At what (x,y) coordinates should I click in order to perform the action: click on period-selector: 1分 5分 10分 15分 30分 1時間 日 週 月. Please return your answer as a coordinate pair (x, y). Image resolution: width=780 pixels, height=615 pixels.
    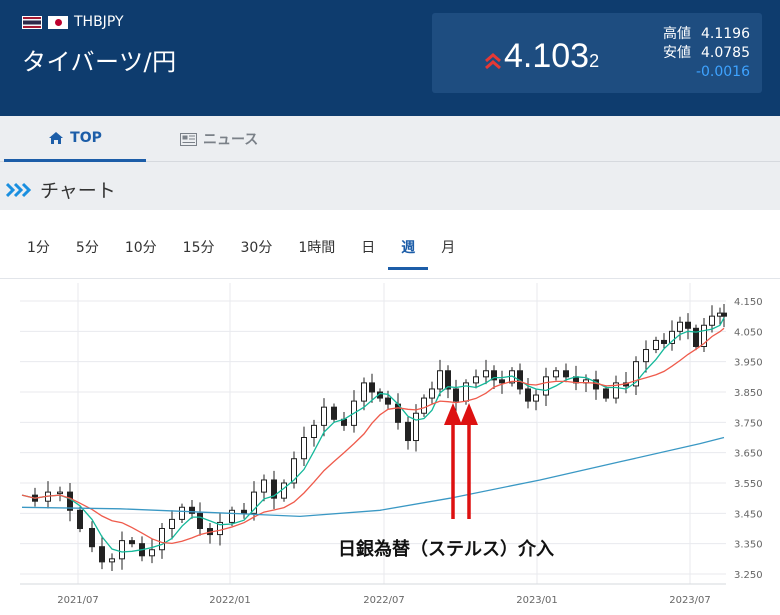
    Looking at the image, I should click on (241, 250).